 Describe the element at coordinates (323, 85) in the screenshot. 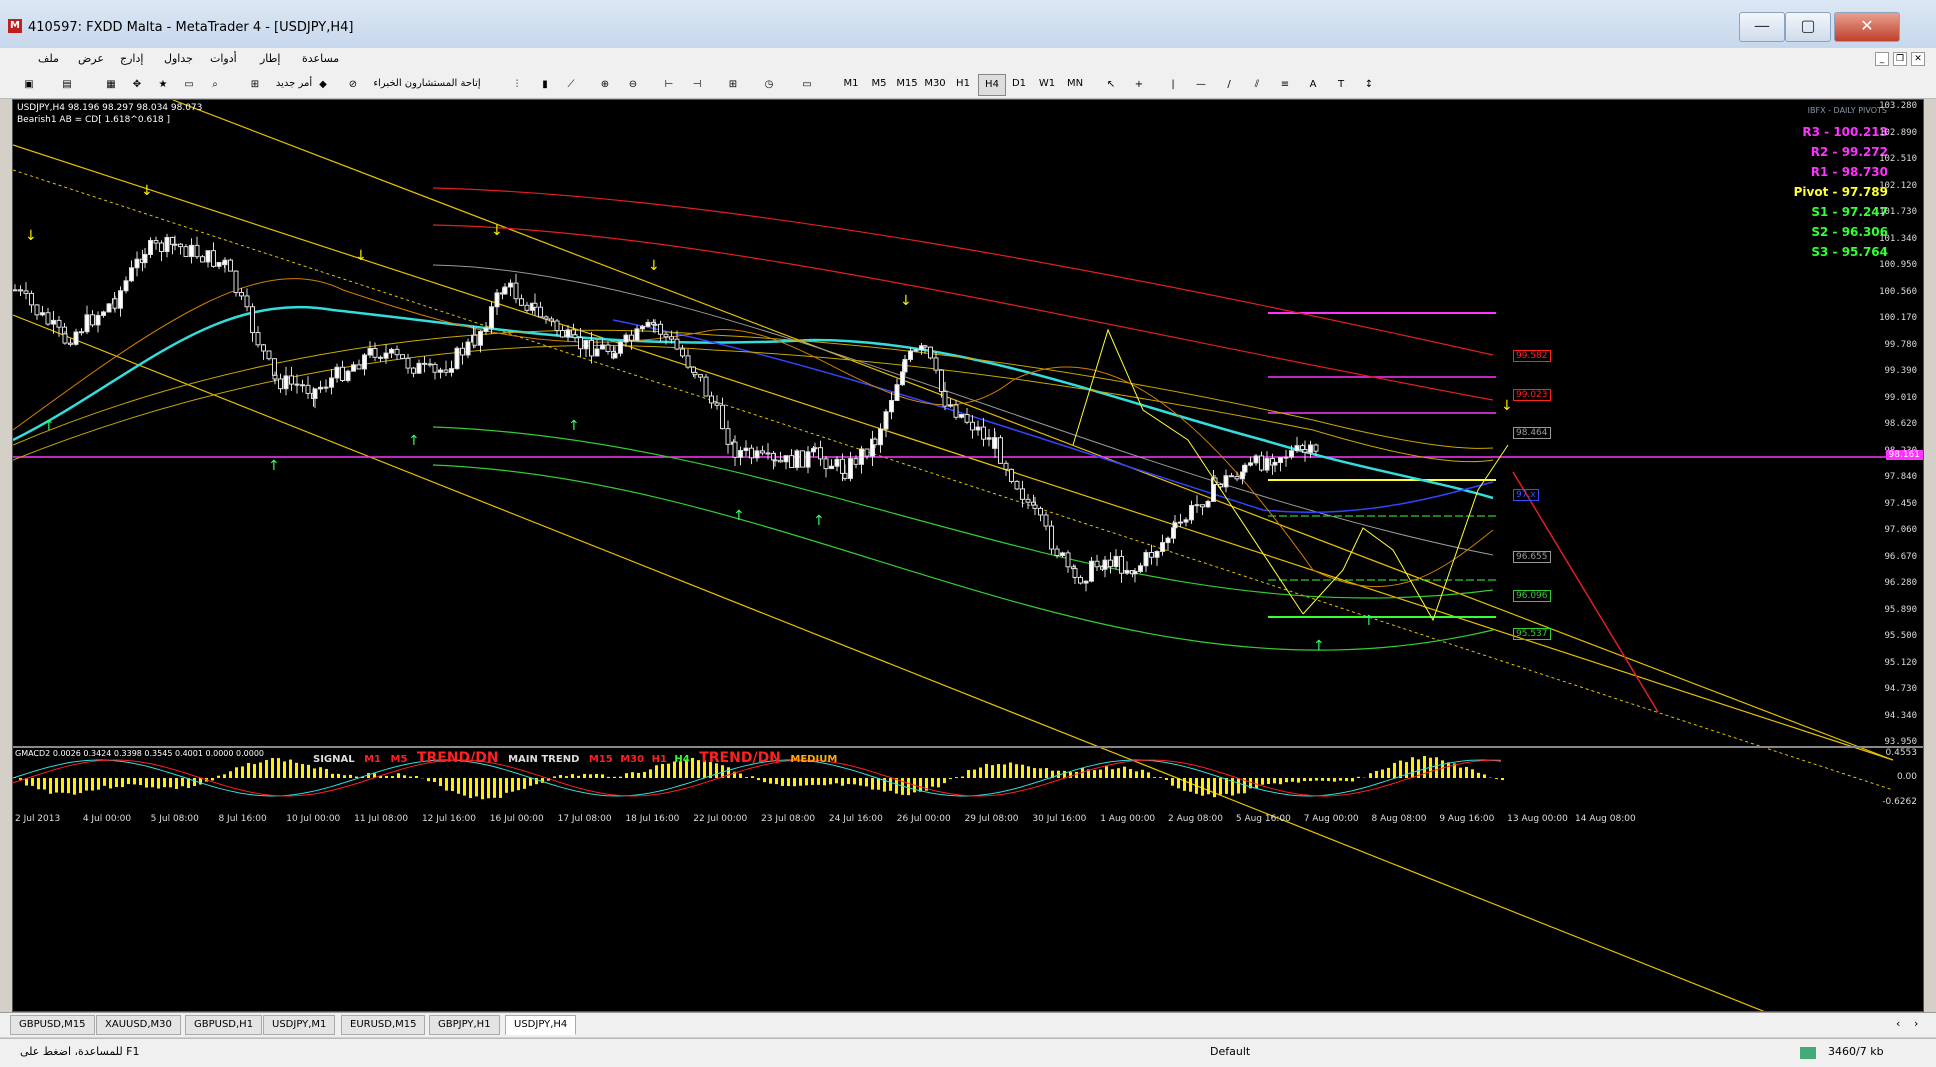

I see `metaeditor-icon: ◆` at that location.